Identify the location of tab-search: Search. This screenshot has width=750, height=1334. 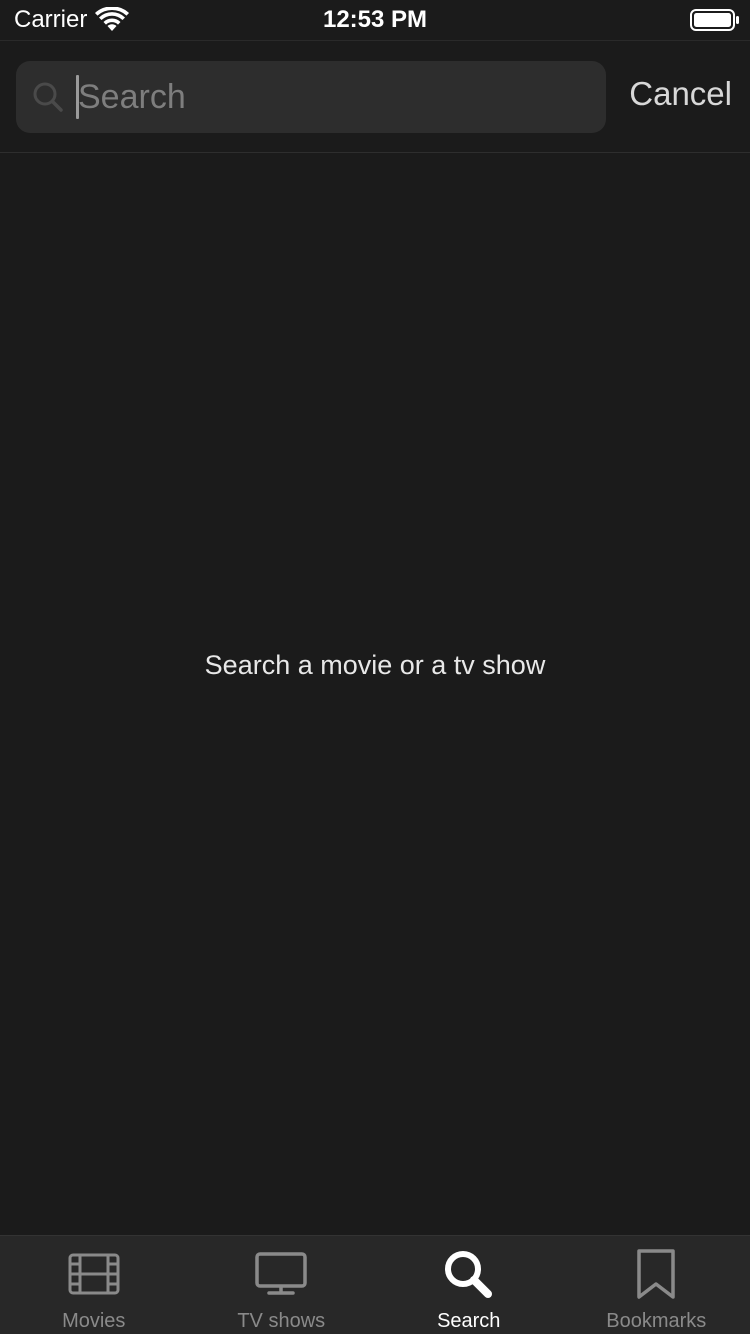
(469, 1285).